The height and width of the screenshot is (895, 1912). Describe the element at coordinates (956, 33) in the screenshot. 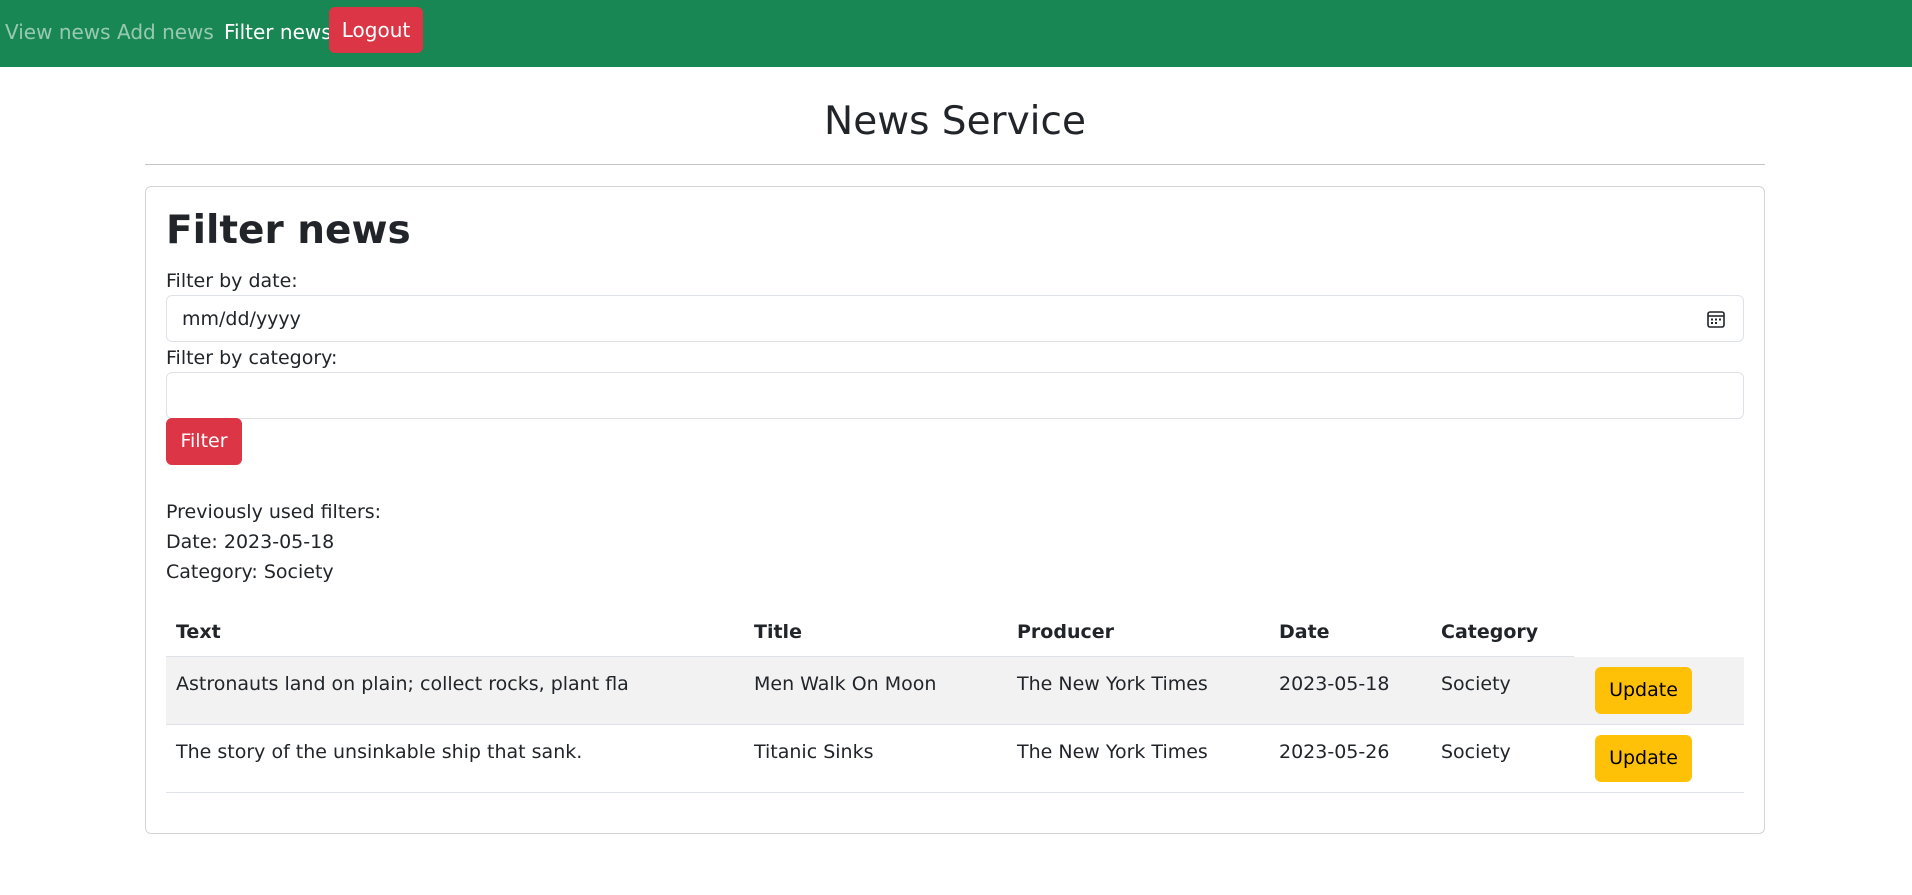

I see `top-navbar: View news Add news Filter news Logout` at that location.